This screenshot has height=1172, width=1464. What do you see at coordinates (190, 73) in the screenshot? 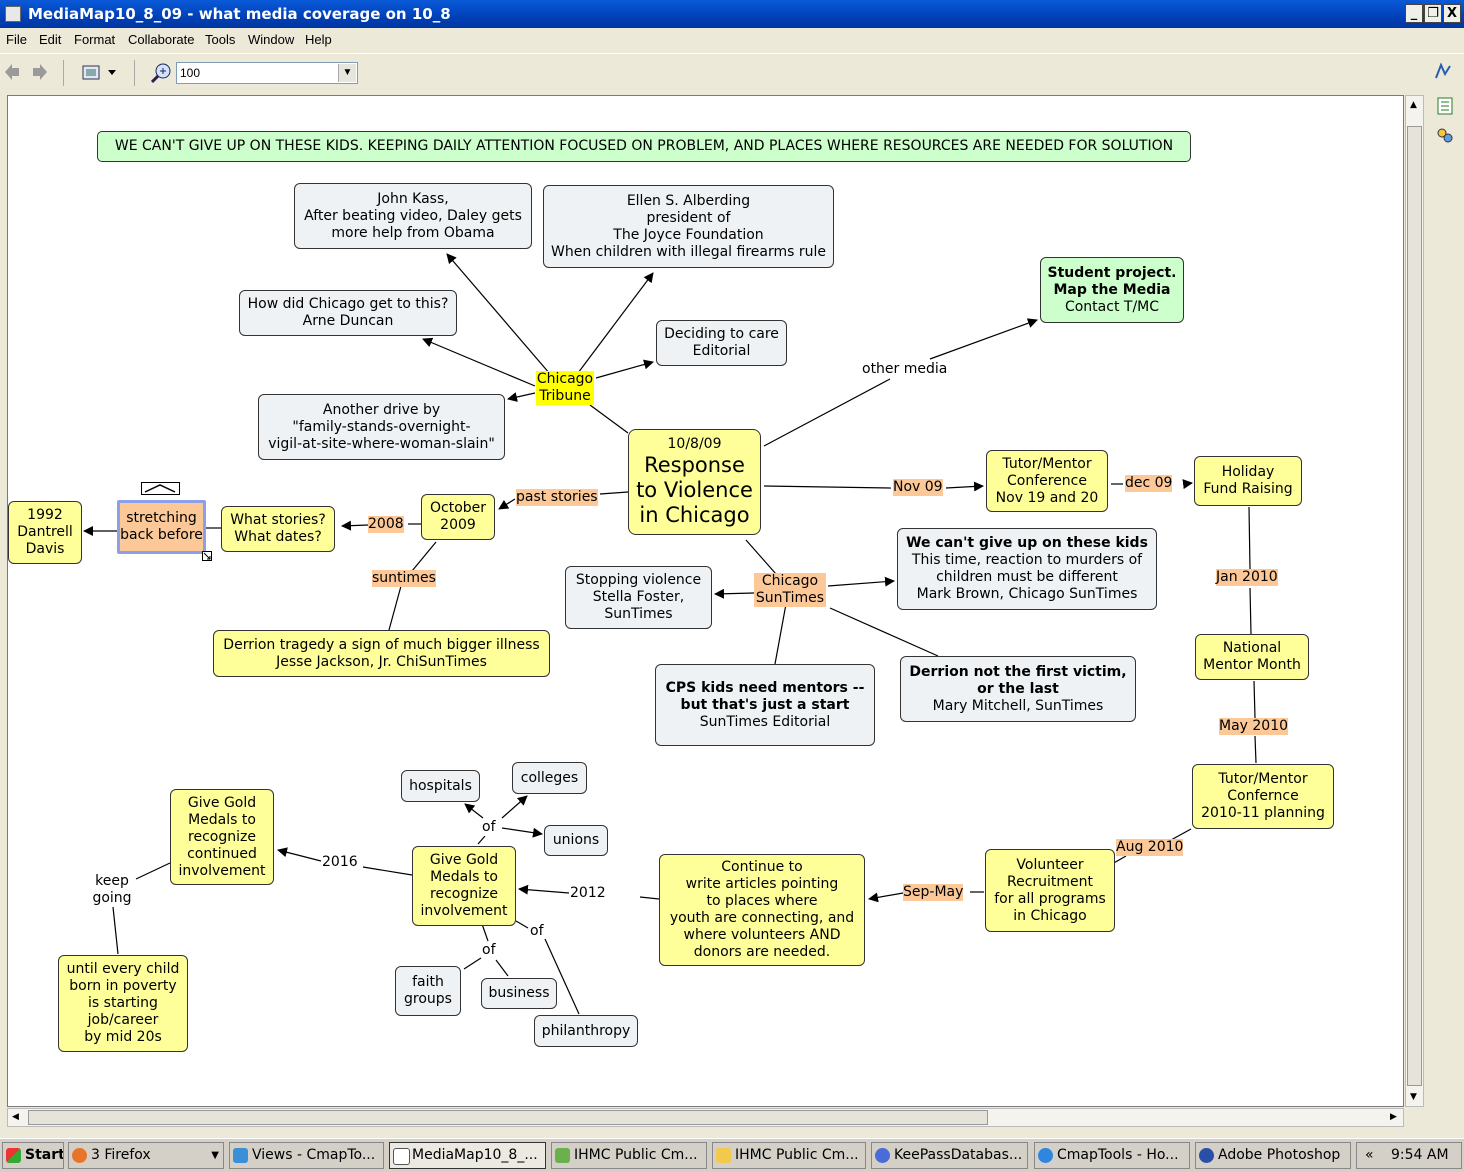
I see `zoom-level-value: 100` at bounding box center [190, 73].